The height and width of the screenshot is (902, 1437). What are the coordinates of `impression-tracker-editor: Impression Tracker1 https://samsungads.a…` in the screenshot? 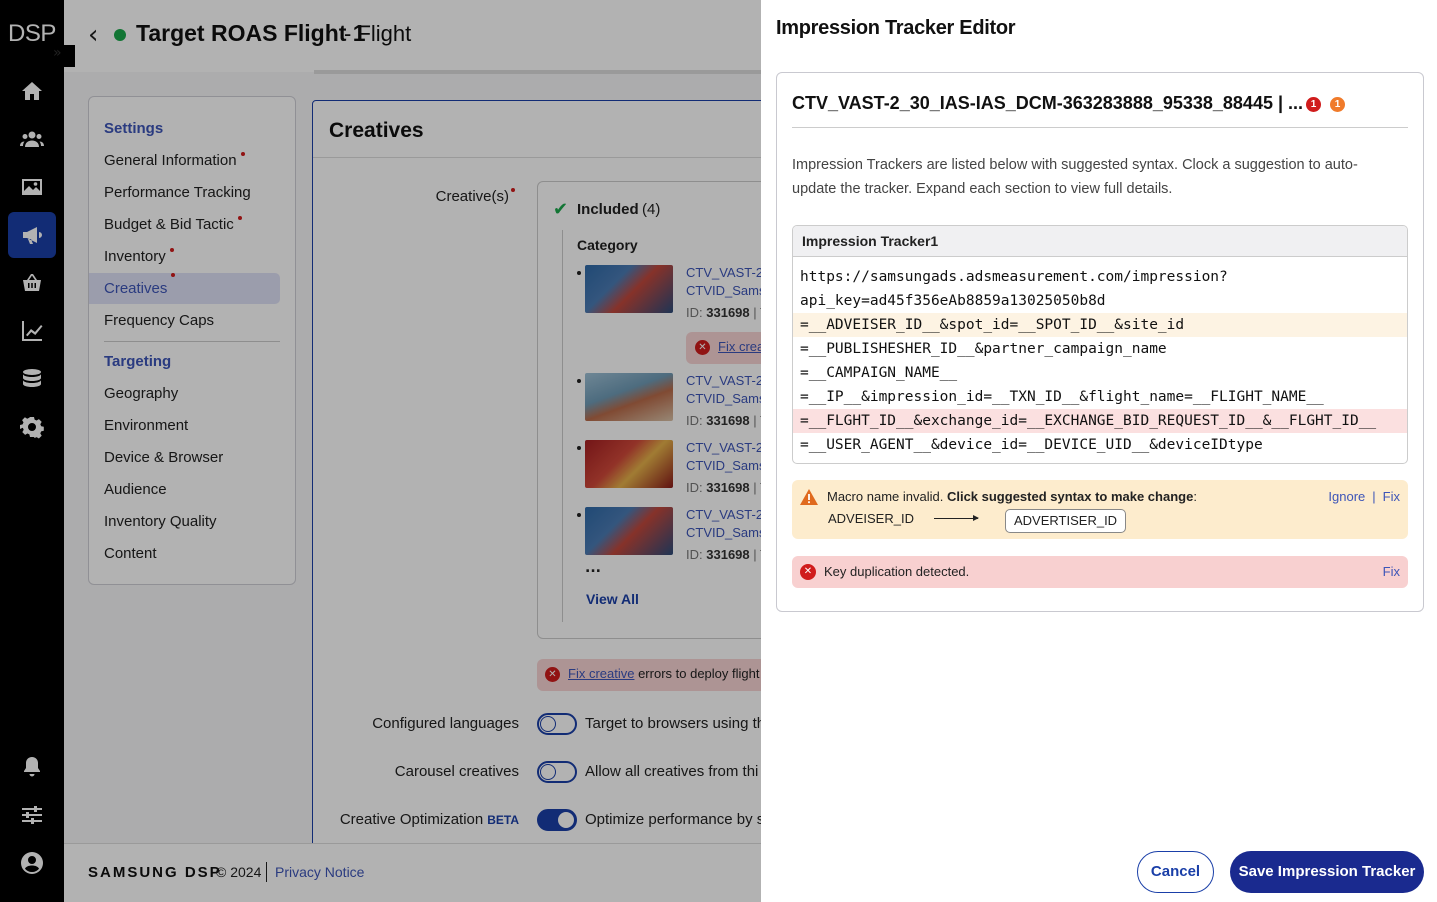 It's located at (1100, 344).